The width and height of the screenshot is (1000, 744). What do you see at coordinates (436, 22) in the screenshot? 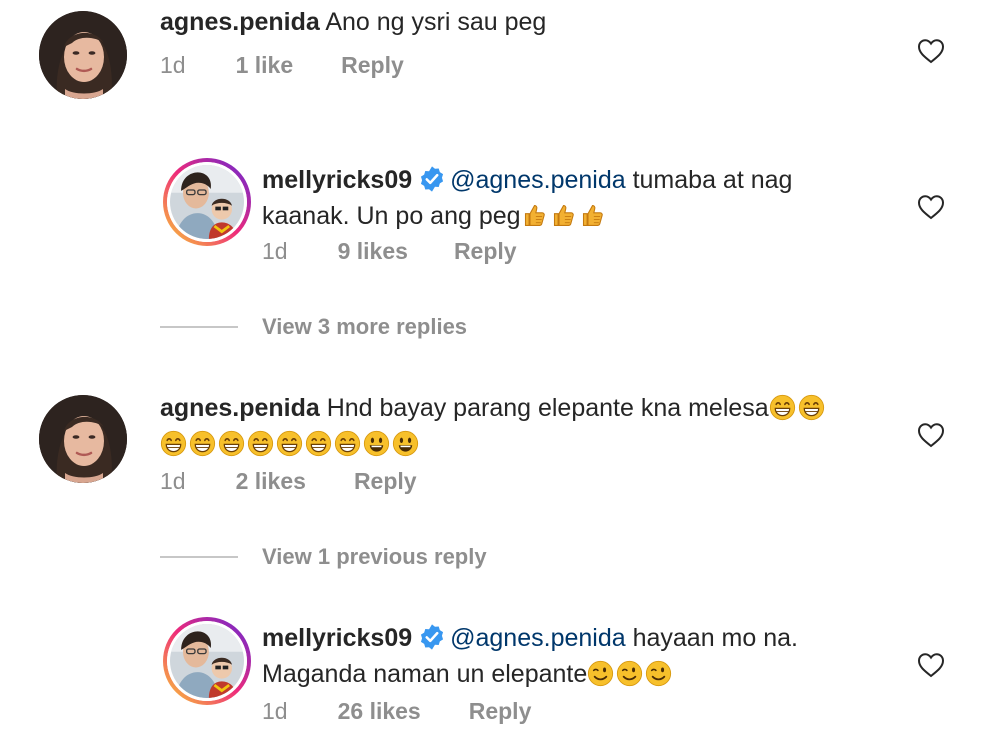
I see `comment-text: Ano ng ysri sau peg` at bounding box center [436, 22].